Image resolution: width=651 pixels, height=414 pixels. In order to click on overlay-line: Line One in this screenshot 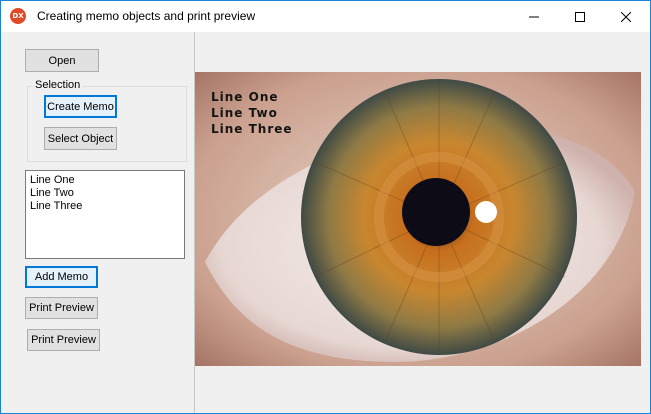, I will do `click(245, 97)`.